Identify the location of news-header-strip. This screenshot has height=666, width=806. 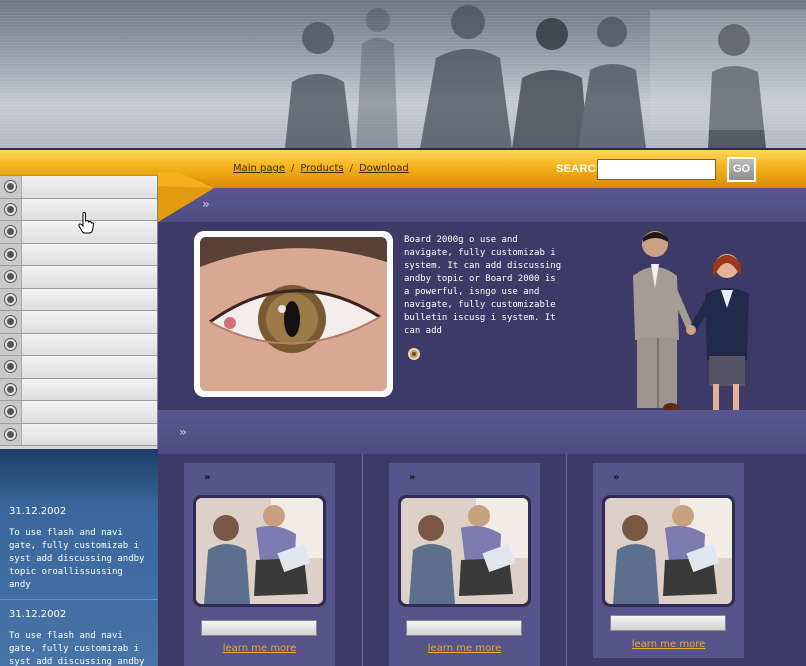
(79, 473).